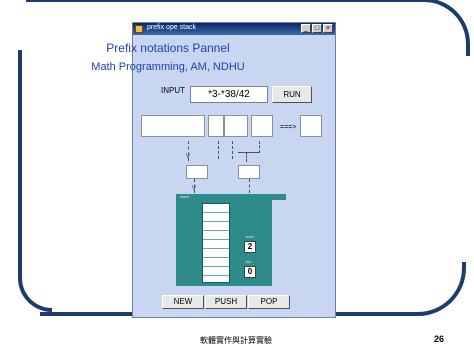 Image resolution: width=474 pixels, height=355 pixels. I want to click on operator-field, so click(173, 126).